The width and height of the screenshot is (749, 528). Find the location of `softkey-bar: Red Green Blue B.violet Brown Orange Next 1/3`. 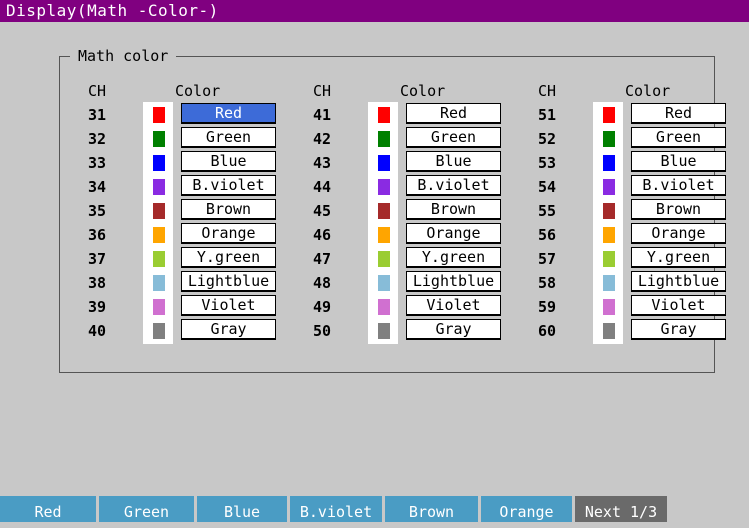

softkey-bar: Red Green Blue B.violet Brown Orange Next 1/3 is located at coordinates (374, 509).